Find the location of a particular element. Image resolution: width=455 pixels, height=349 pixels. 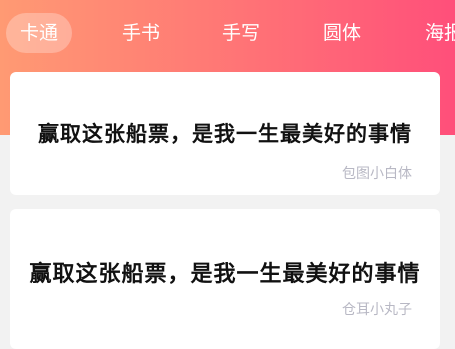

tab-handwriting: 手写 is located at coordinates (241, 33).